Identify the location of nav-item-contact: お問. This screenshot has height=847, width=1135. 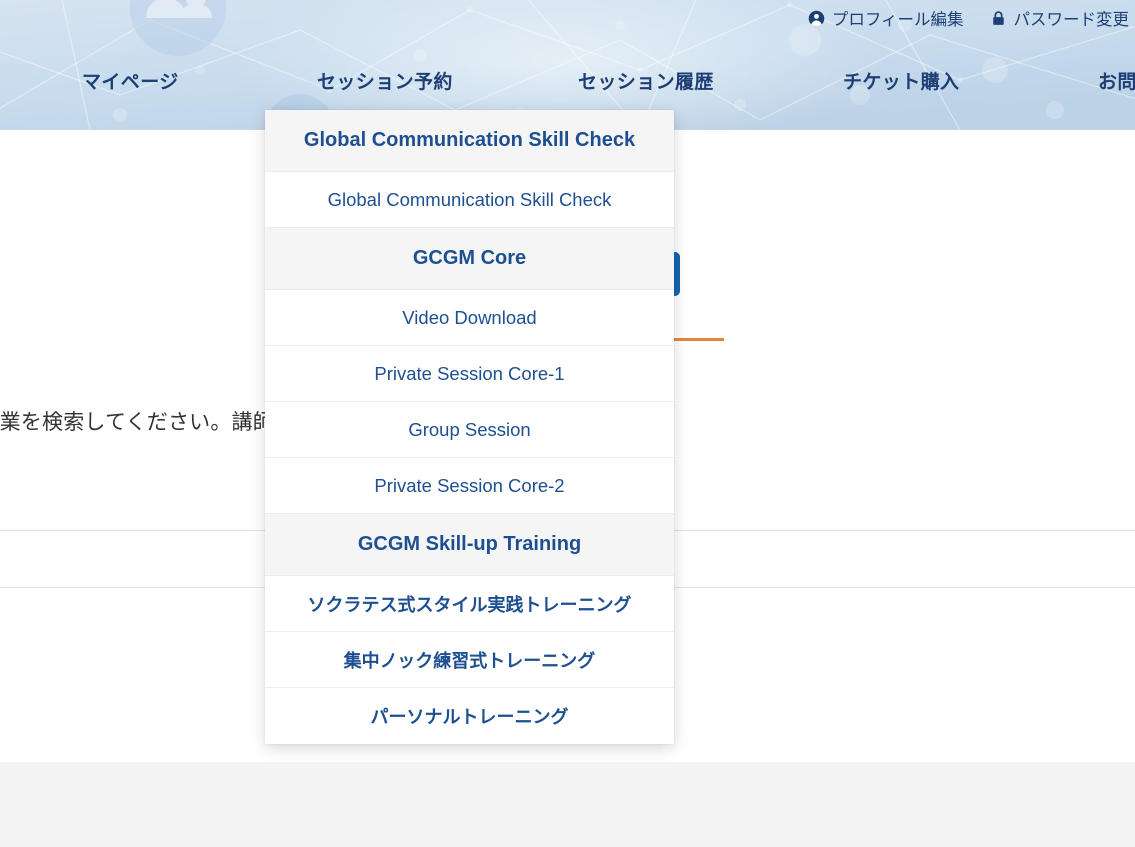
(1116, 80).